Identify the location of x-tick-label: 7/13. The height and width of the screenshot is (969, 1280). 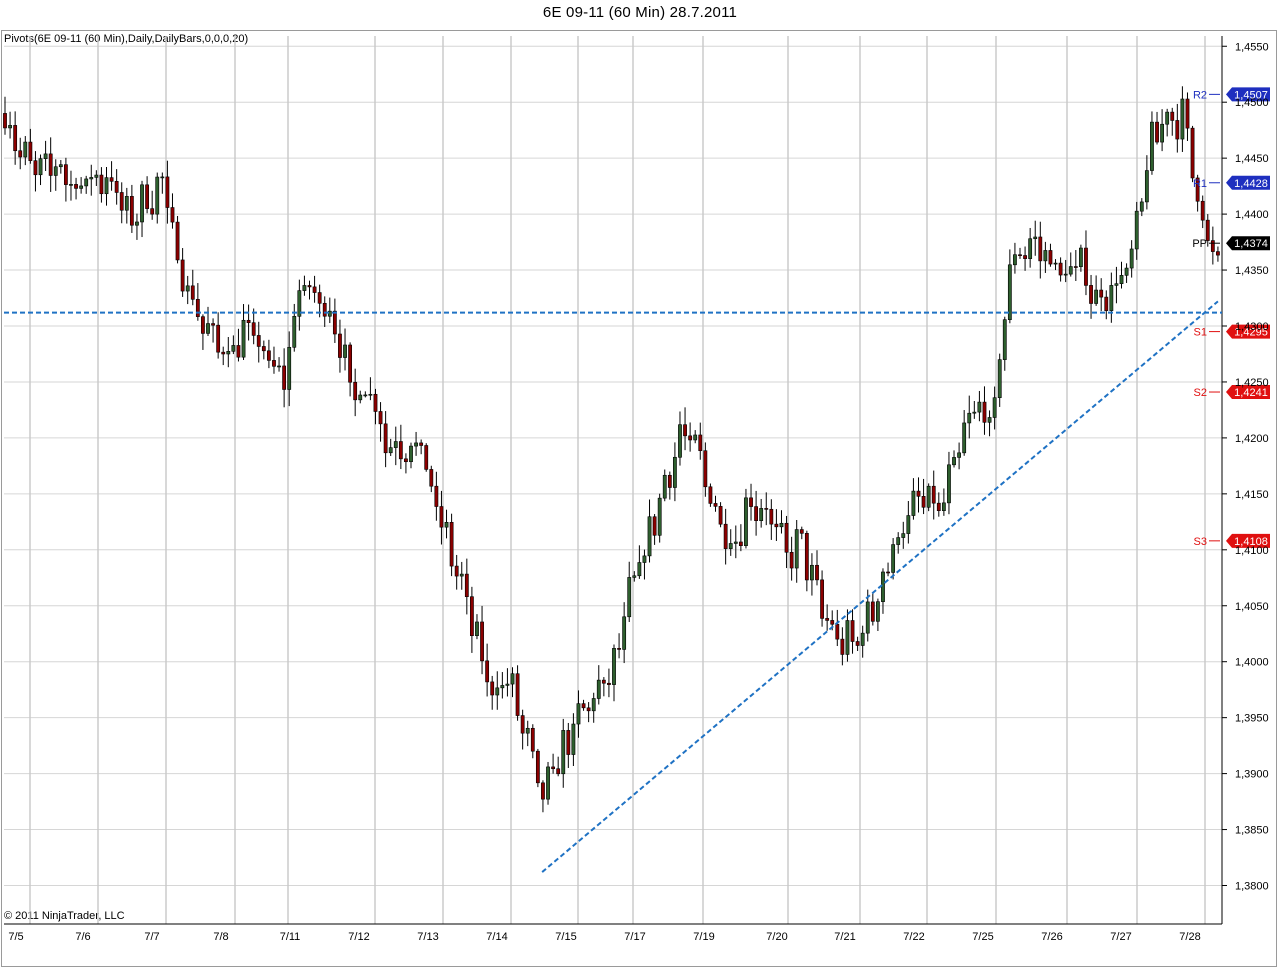
(427, 937).